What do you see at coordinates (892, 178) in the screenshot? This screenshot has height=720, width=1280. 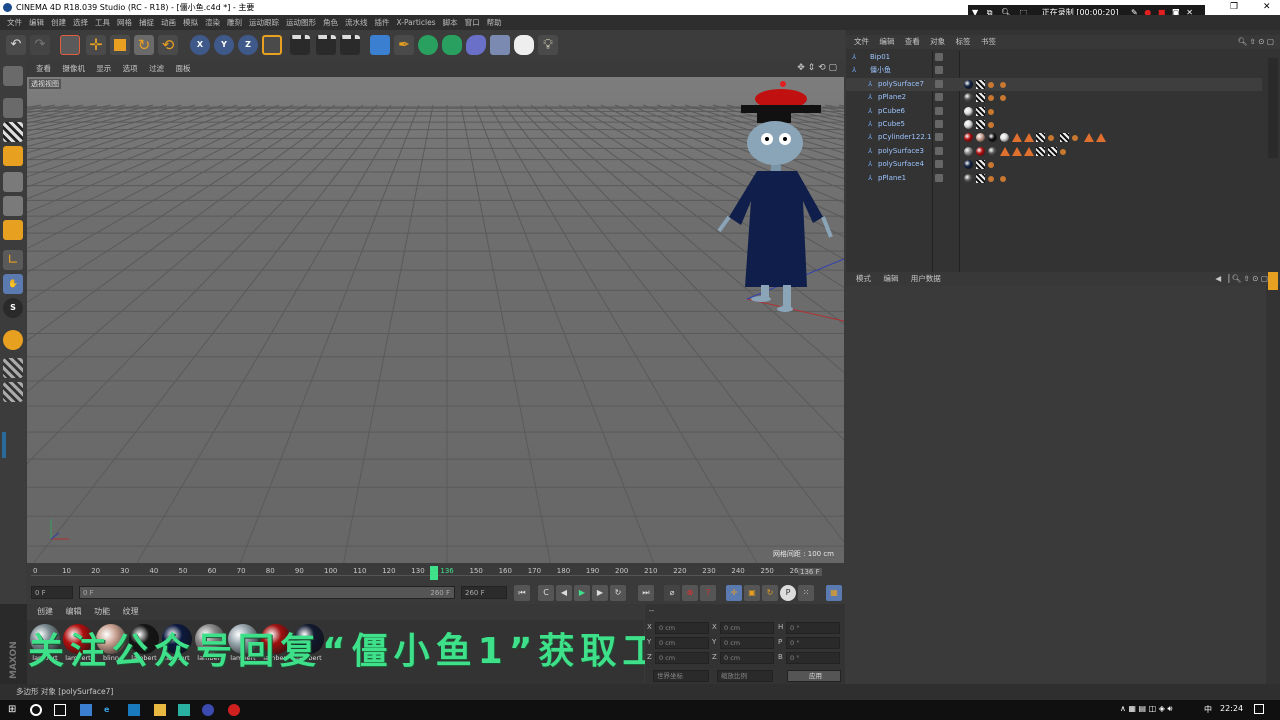 I see `object-name: pPlane1` at bounding box center [892, 178].